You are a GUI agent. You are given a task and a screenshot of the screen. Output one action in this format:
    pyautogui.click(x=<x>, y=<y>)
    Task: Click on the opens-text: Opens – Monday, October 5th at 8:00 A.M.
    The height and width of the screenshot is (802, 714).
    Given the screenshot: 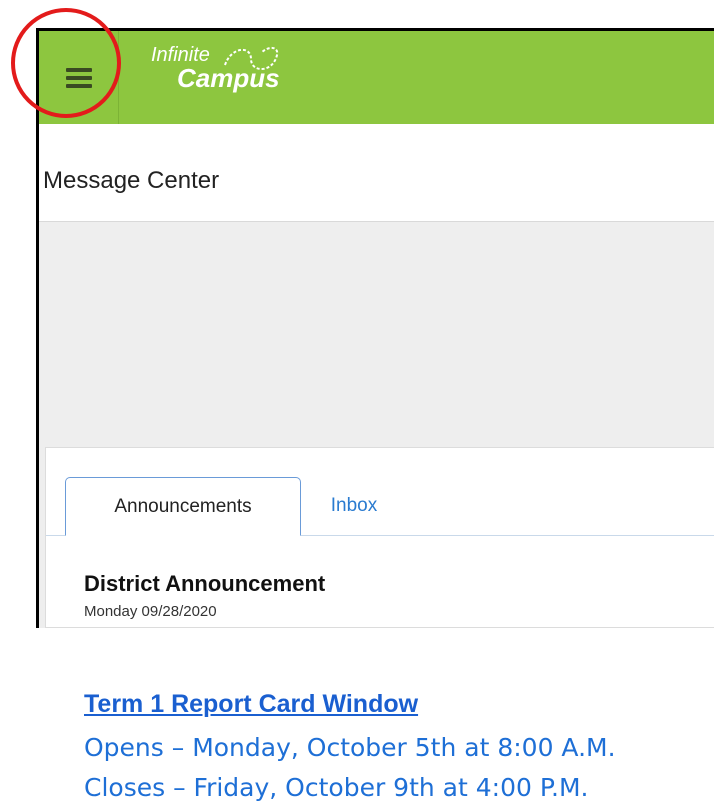 What is the action you would take?
    pyautogui.click(x=350, y=747)
    